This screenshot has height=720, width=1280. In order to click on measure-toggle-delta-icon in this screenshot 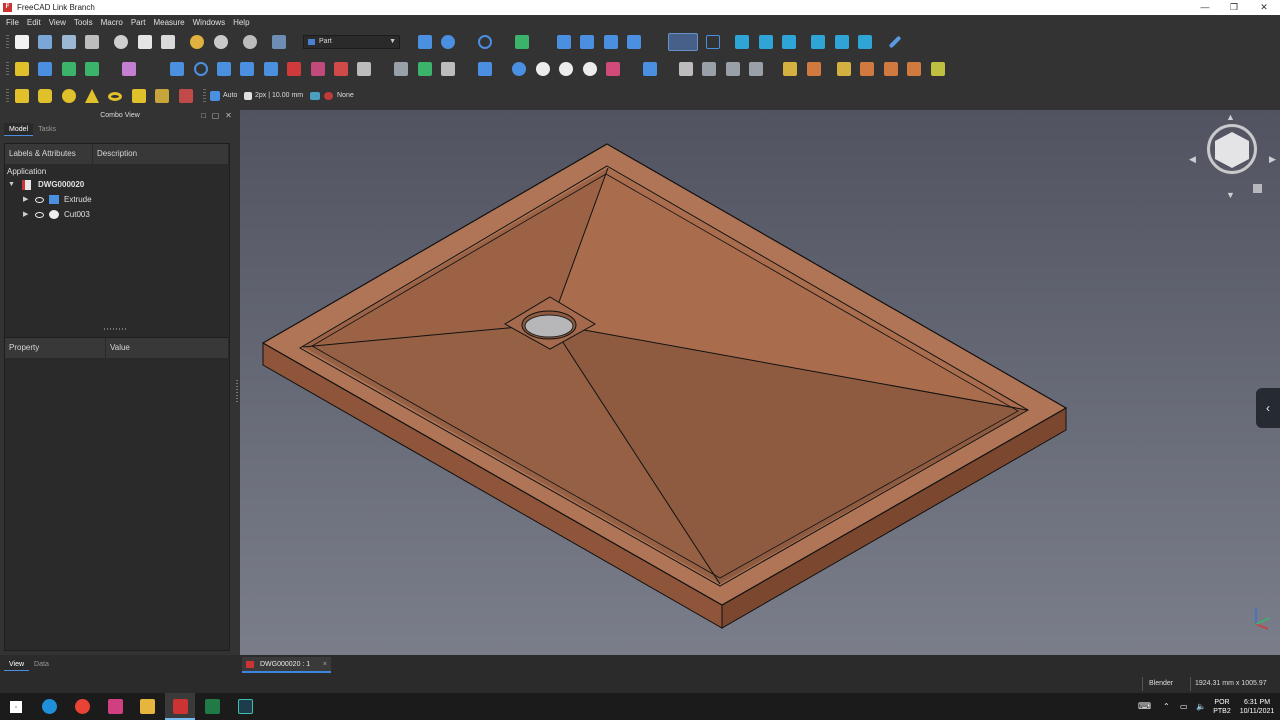, I will do `click(938, 69)`.